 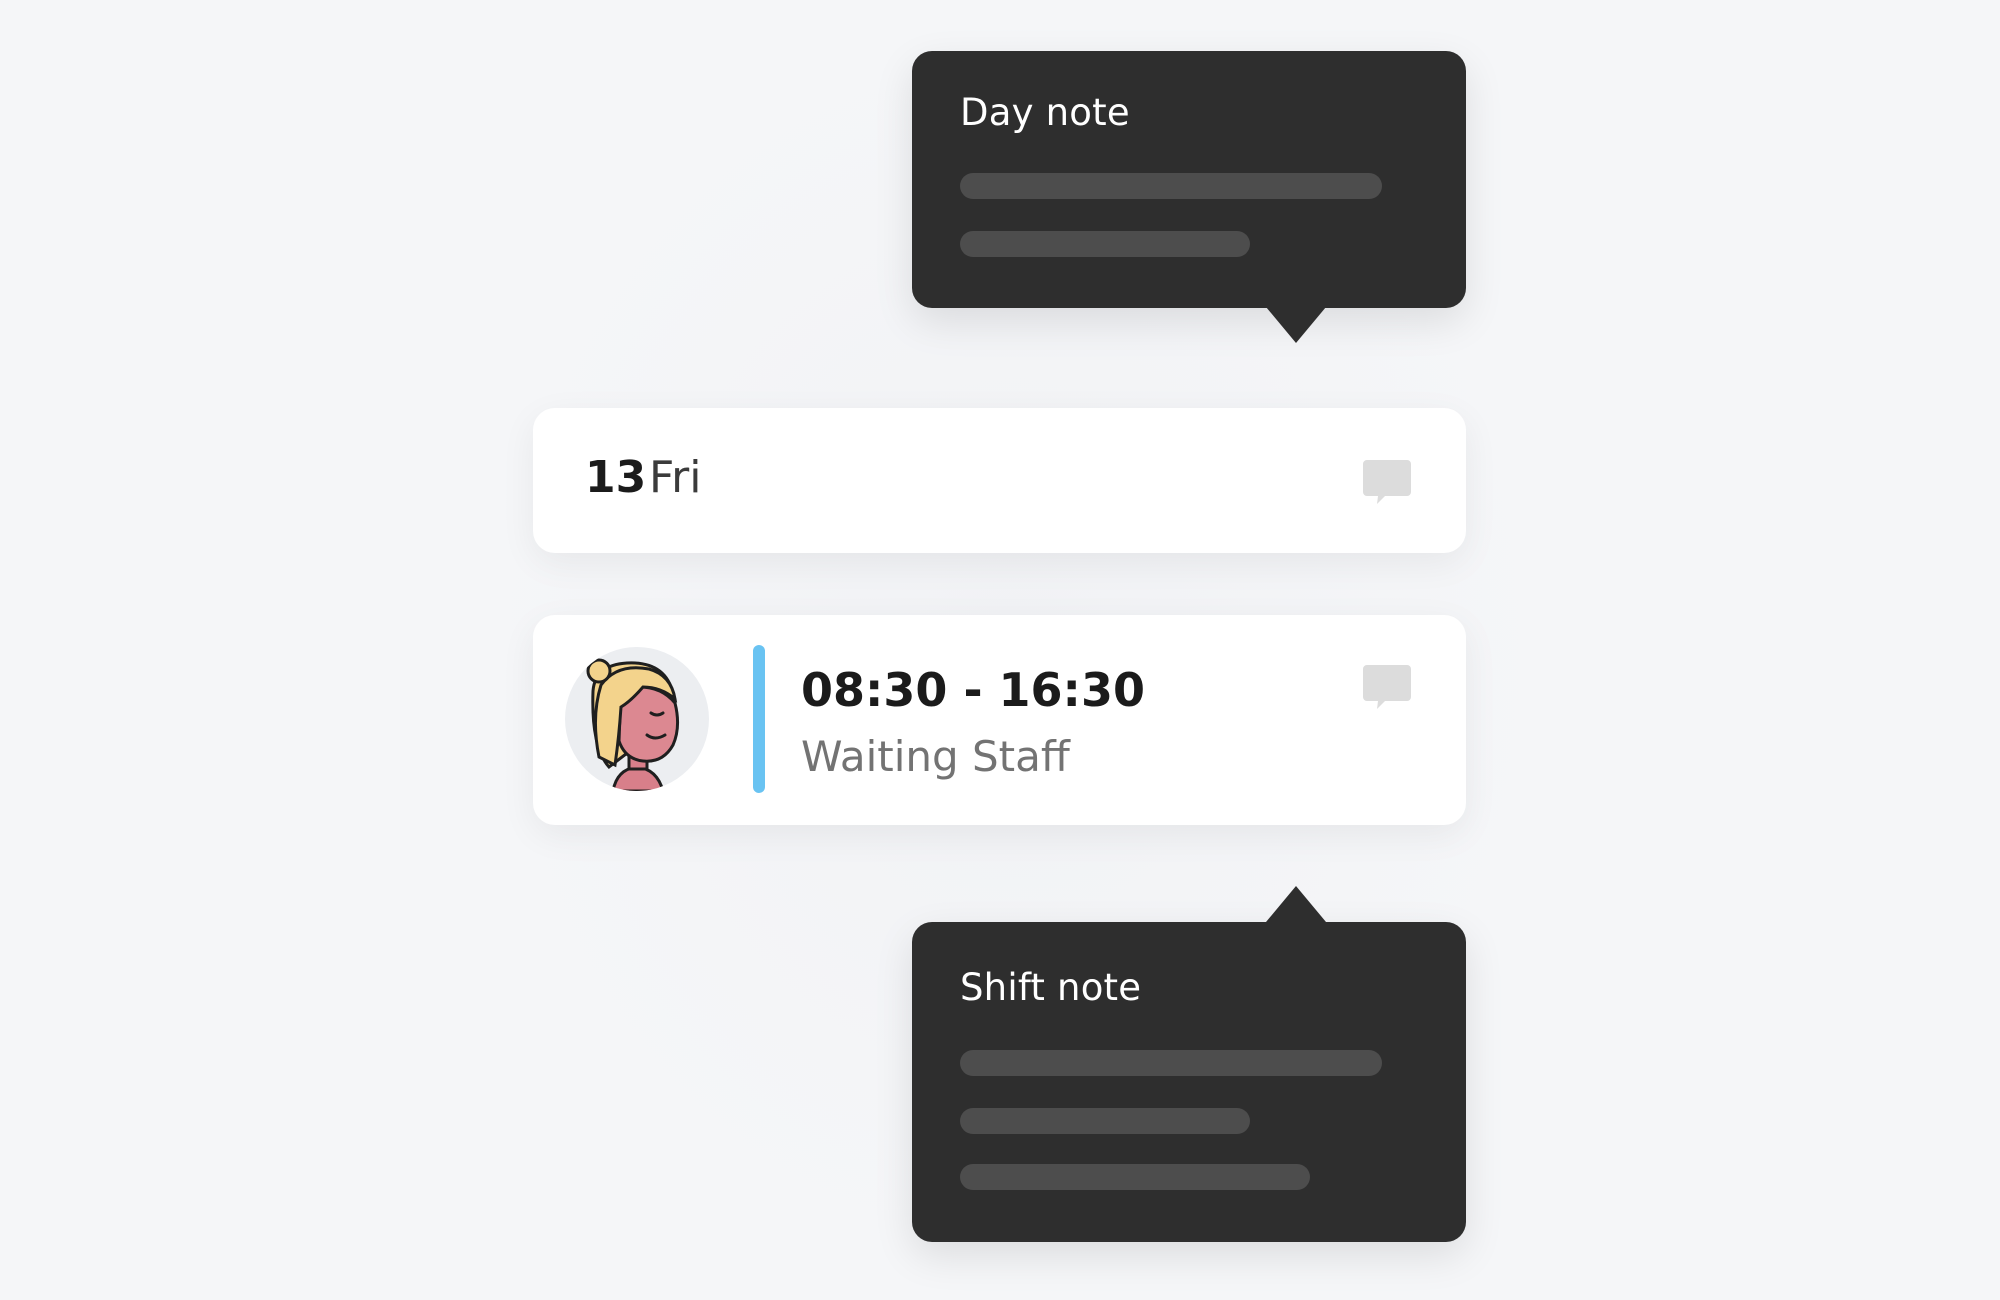 What do you see at coordinates (1051, 987) in the screenshot?
I see `shift-note-title: Shift note` at bounding box center [1051, 987].